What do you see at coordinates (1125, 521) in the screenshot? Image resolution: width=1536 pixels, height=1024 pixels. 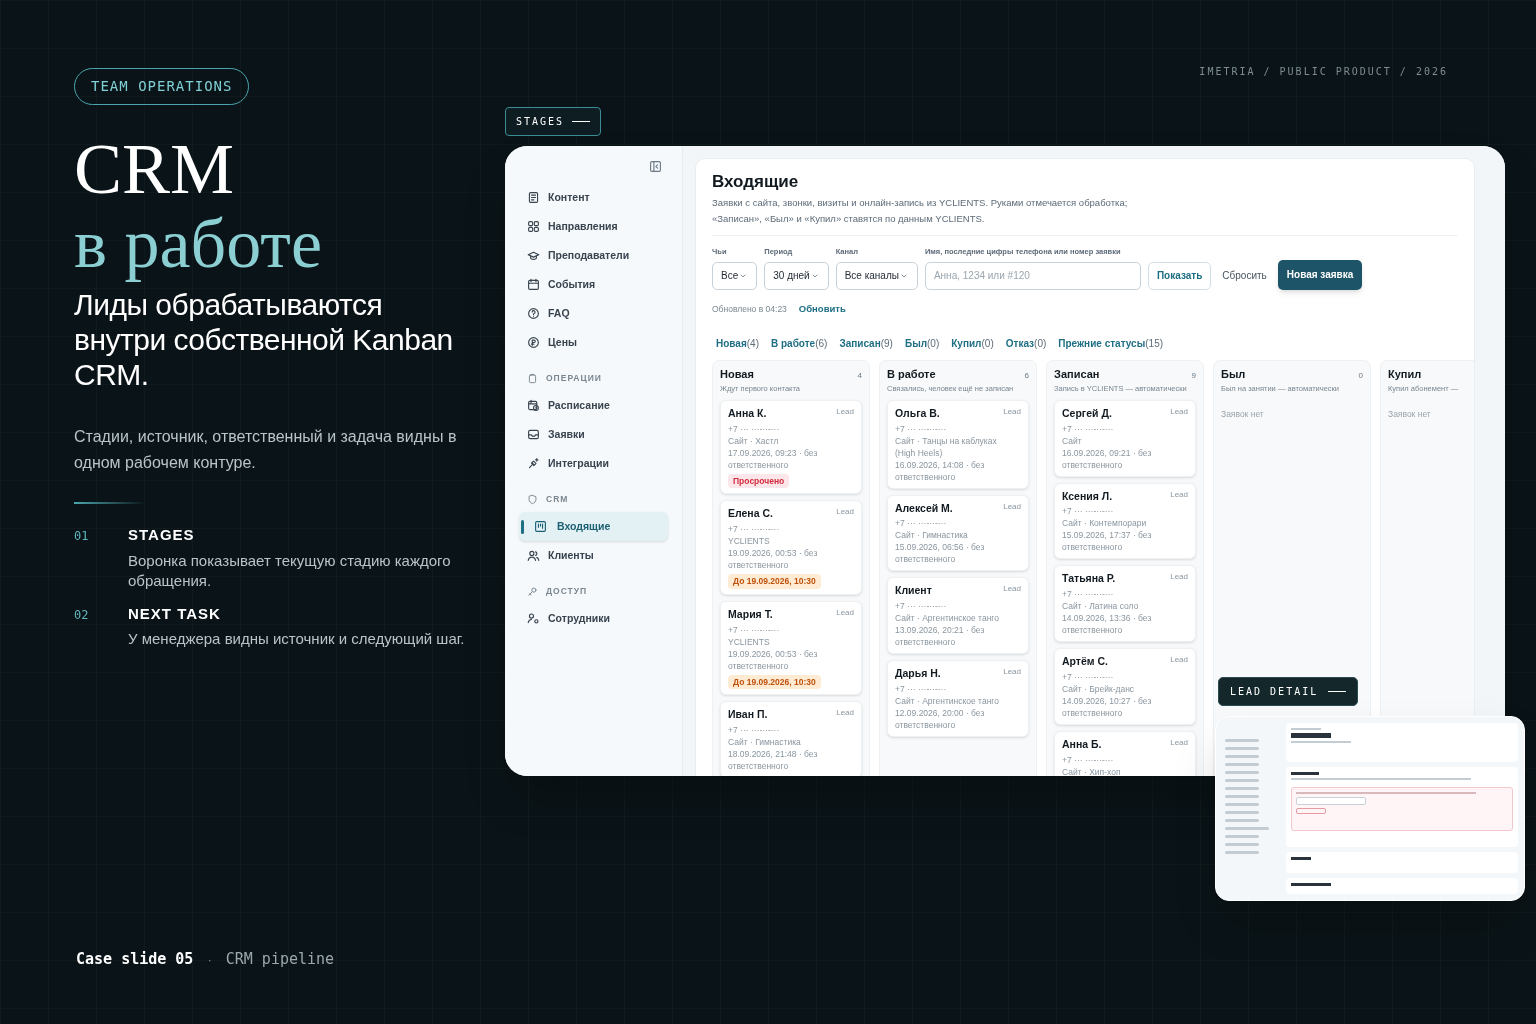 I see `lead-card: Ксения Л. Lead +7 ··· ···-··-··· Сайт · Контемпорари 15.09.2026, 17:37 · без ответственного` at bounding box center [1125, 521].